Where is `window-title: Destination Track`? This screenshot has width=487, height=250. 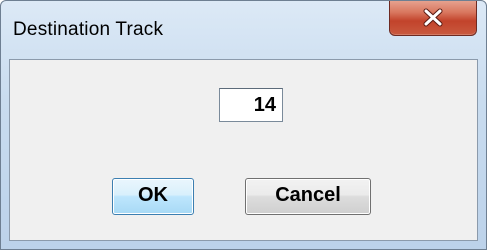
window-title: Destination Track is located at coordinates (88, 29).